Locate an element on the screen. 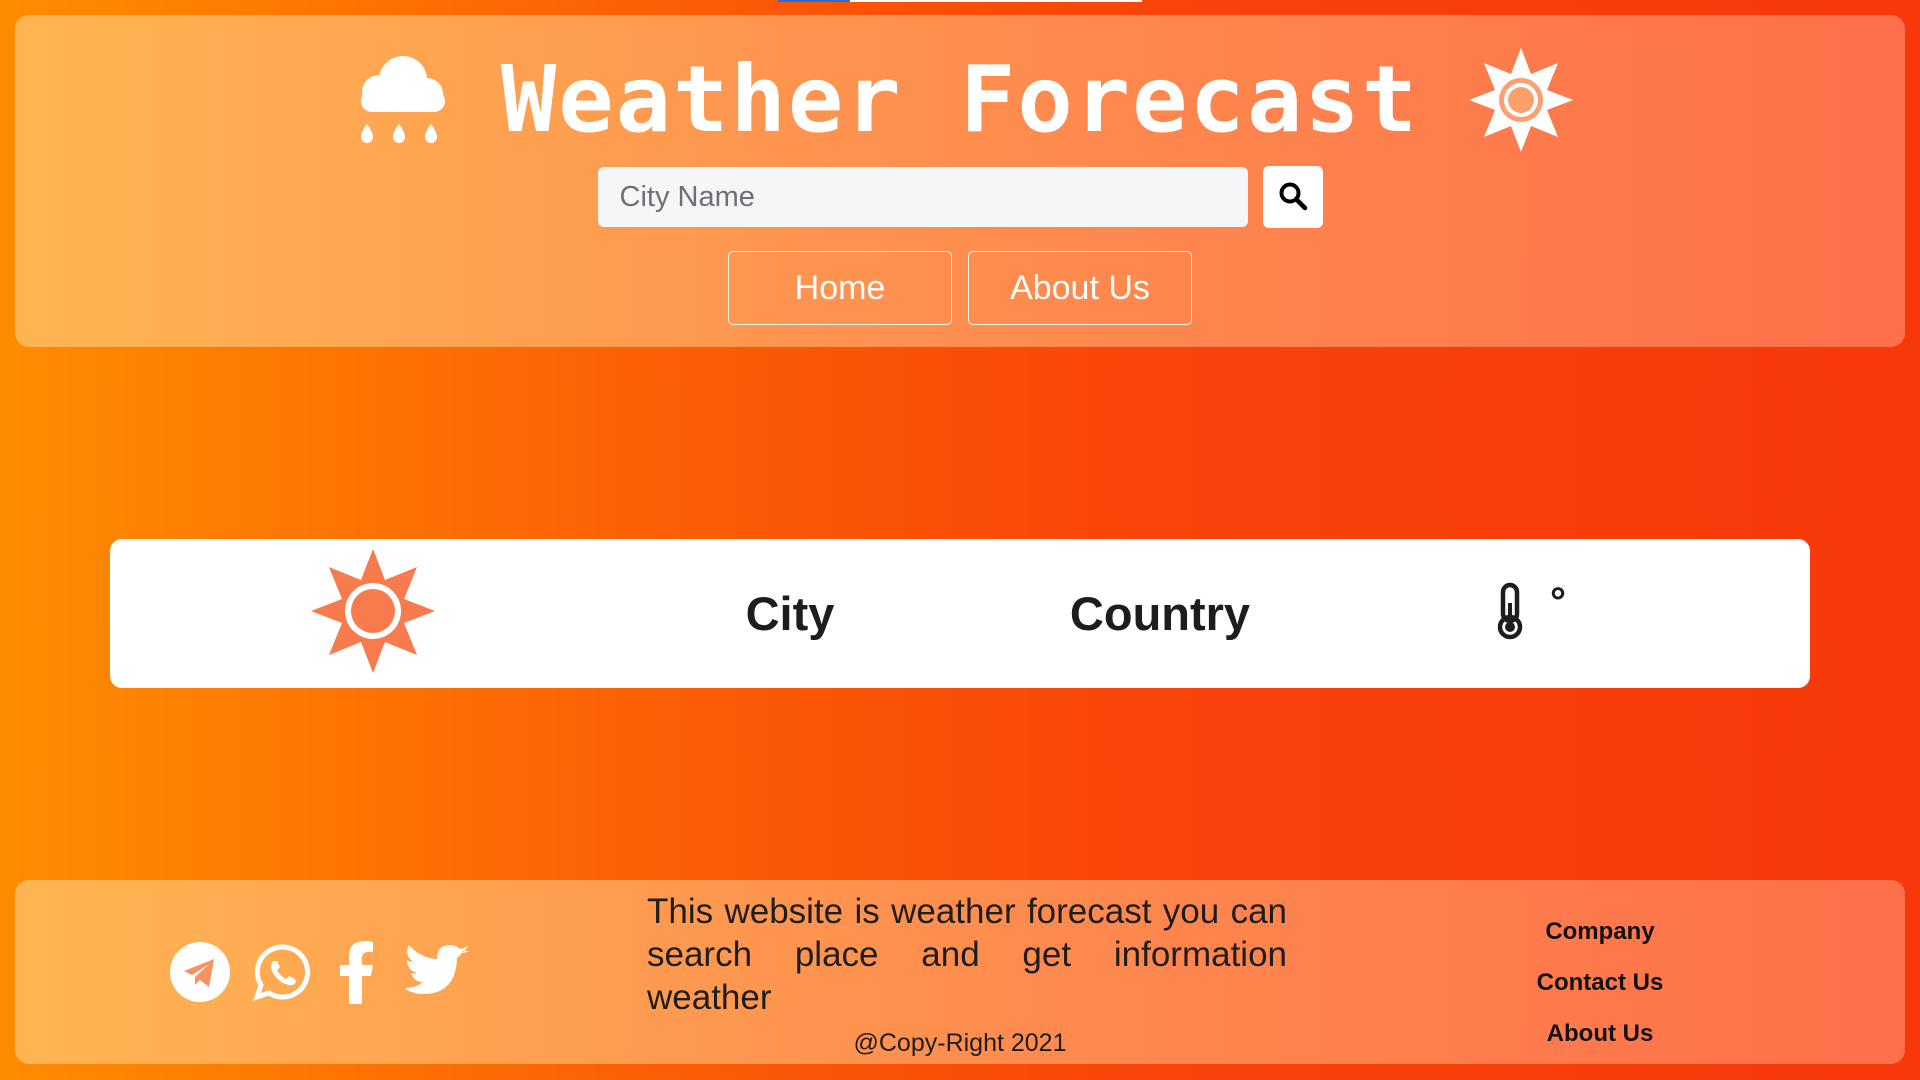 Image resolution: width=1920 pixels, height=1080 pixels. city-search-input is located at coordinates (922, 197).